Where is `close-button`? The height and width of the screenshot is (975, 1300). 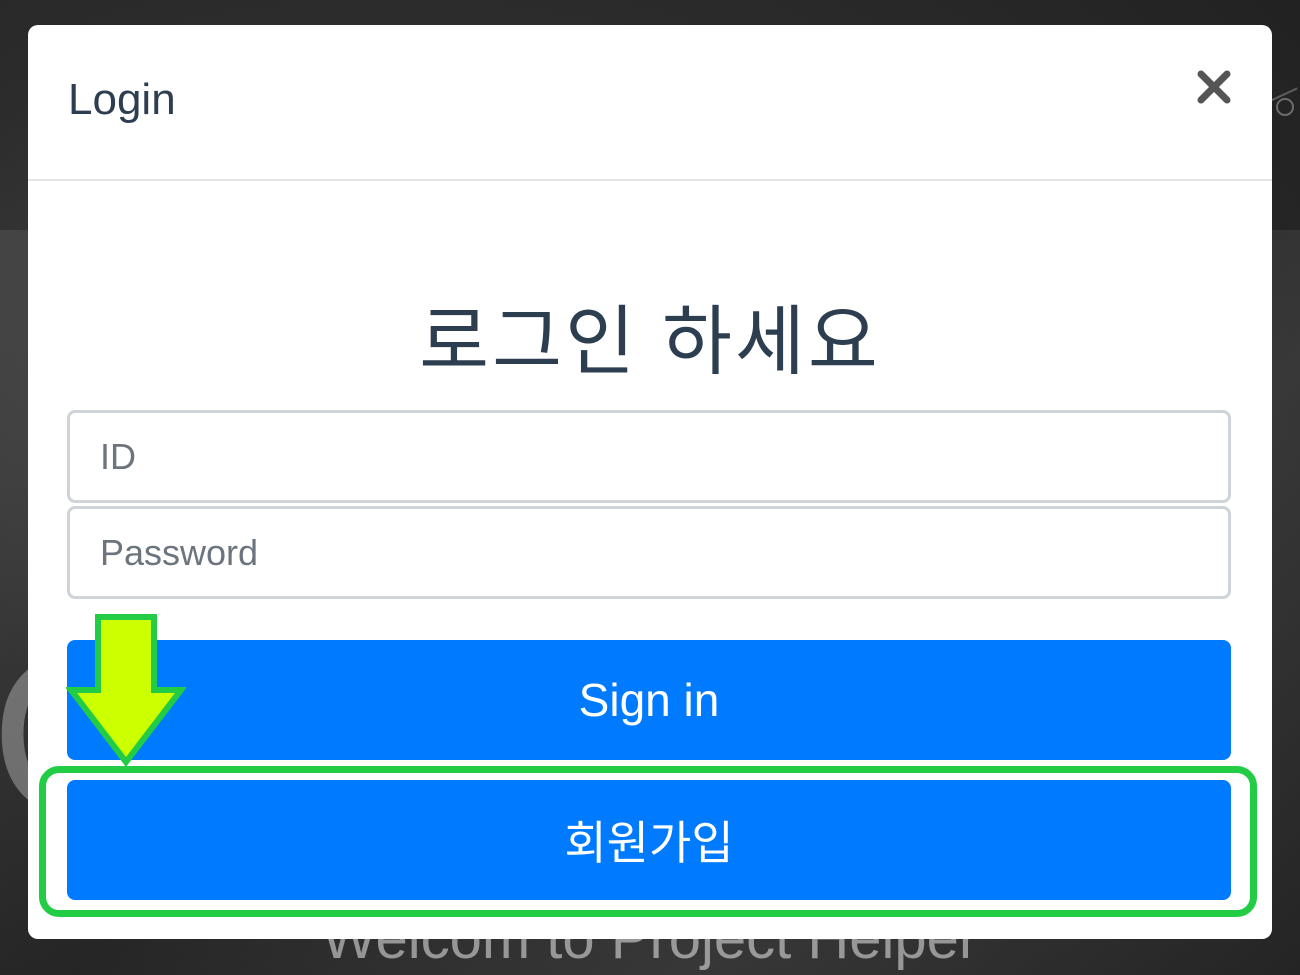
close-button is located at coordinates (1214, 87).